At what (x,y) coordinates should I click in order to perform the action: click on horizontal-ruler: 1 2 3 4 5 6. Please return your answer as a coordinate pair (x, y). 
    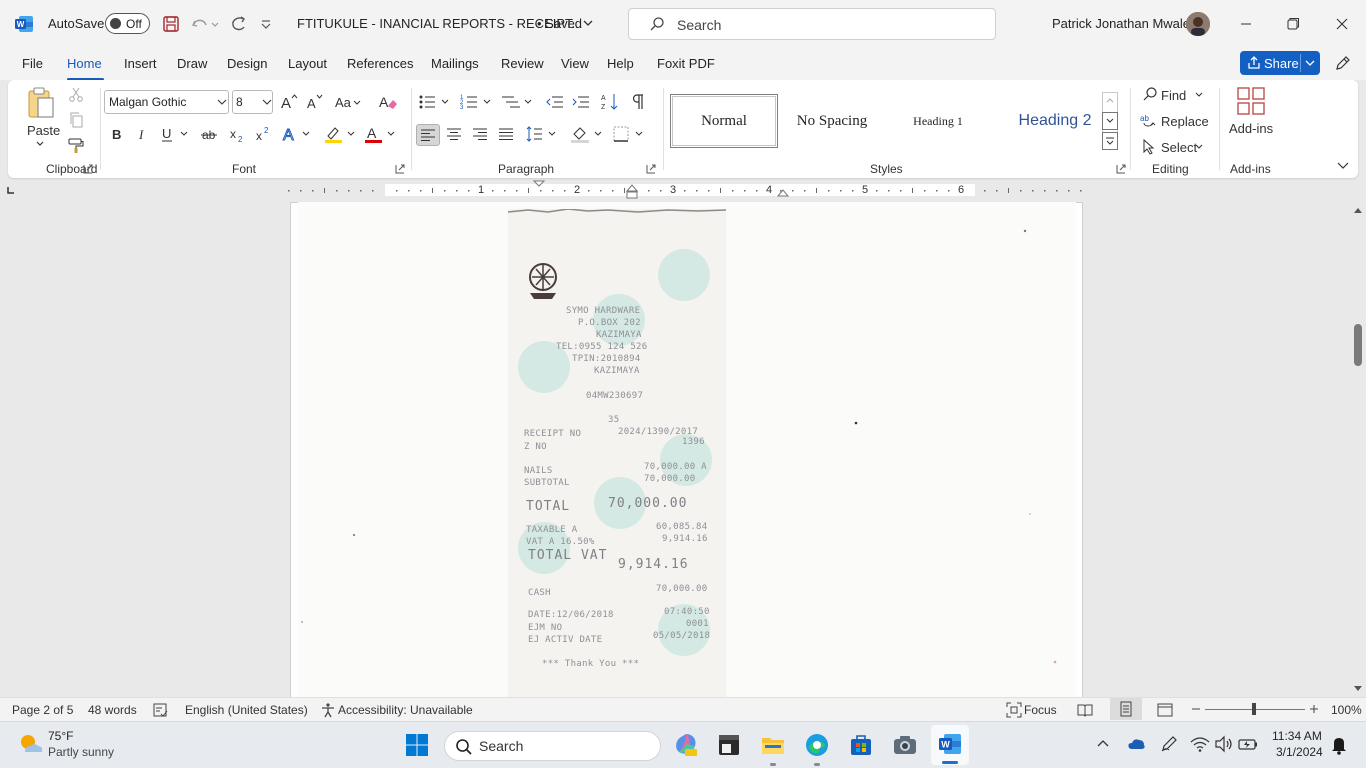
    Looking at the image, I should click on (683, 191).